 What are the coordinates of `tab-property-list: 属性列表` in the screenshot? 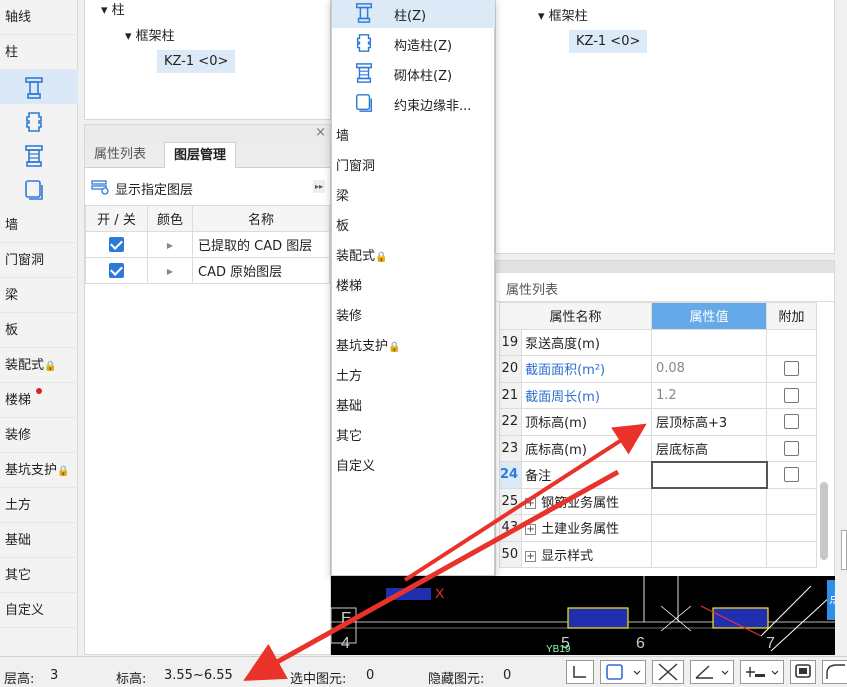 It's located at (120, 155).